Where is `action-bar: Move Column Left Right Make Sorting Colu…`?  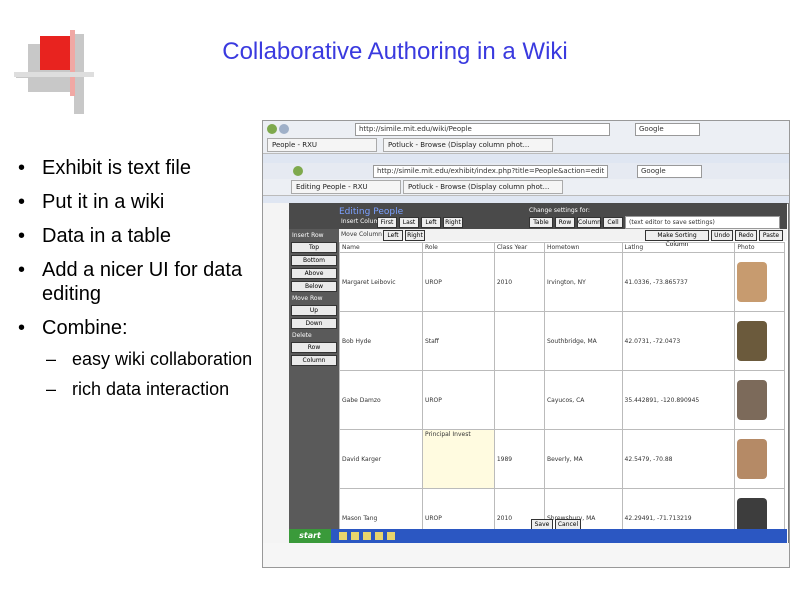
action-bar: Move Column Left Right Make Sorting Colu… is located at coordinates (563, 238).